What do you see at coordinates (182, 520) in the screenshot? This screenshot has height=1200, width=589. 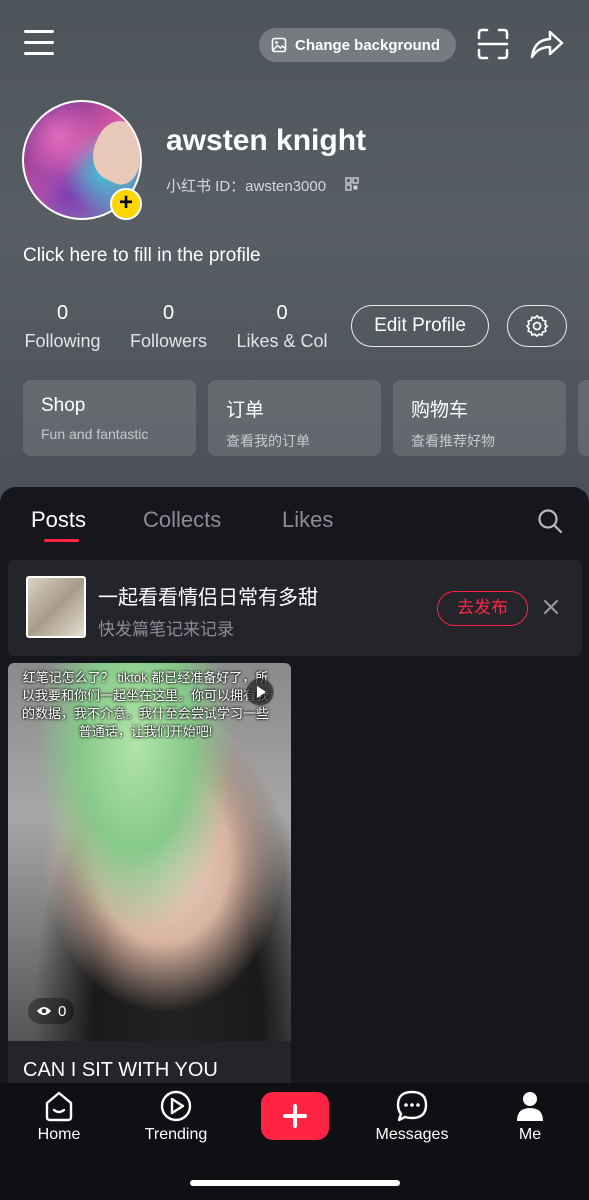 I see `tab-collects: Collects` at bounding box center [182, 520].